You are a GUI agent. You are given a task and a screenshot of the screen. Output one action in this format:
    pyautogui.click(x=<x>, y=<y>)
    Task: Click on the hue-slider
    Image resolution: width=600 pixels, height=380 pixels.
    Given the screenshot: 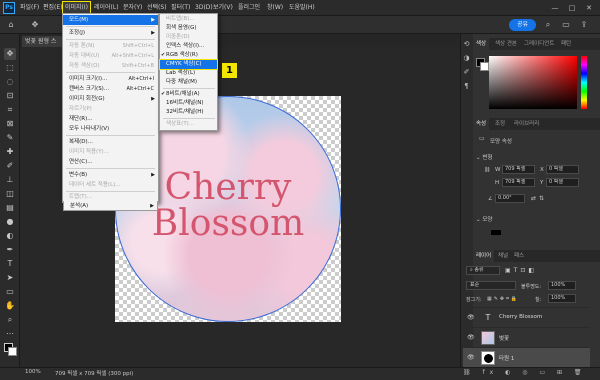 What is the action you would take?
    pyautogui.click(x=584, y=82)
    